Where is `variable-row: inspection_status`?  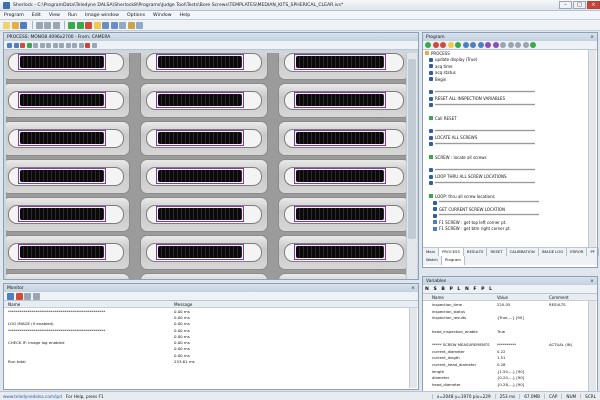
variable-row: inspection_status is located at coordinates (510, 311).